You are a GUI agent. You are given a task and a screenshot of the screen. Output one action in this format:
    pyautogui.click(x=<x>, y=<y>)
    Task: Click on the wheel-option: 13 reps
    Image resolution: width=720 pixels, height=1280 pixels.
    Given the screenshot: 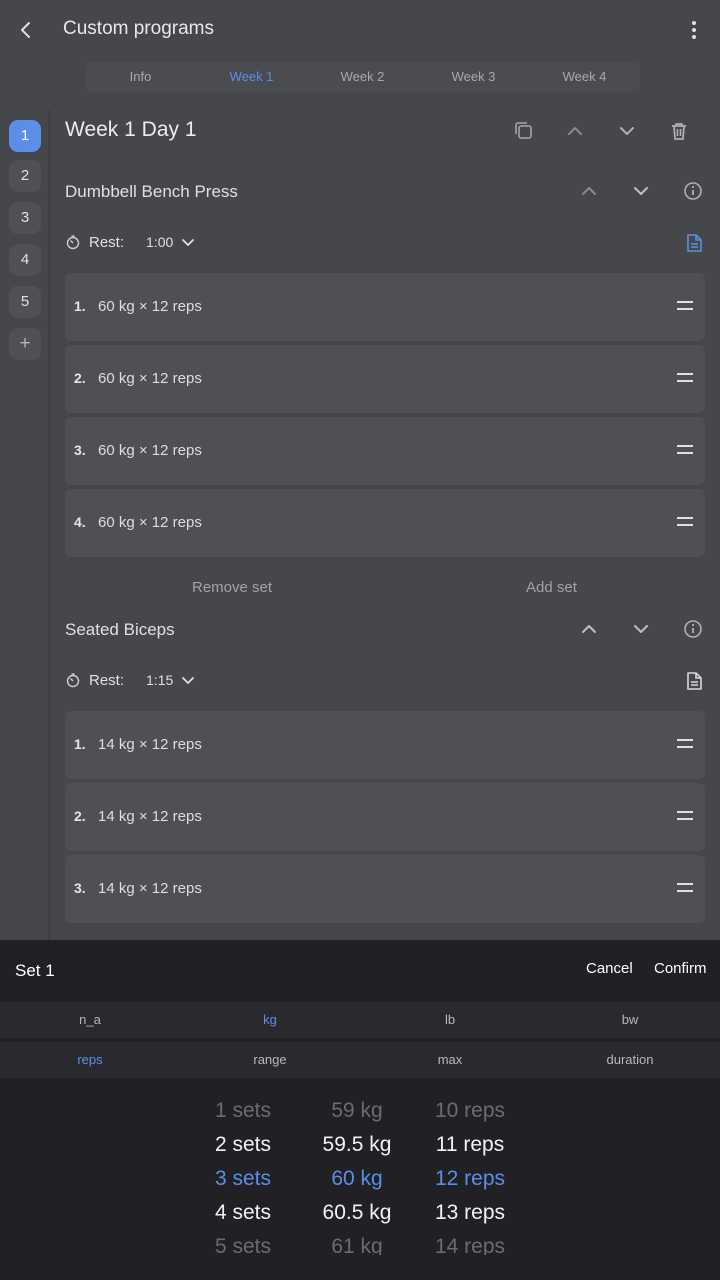 What is the action you would take?
    pyautogui.click(x=470, y=1213)
    